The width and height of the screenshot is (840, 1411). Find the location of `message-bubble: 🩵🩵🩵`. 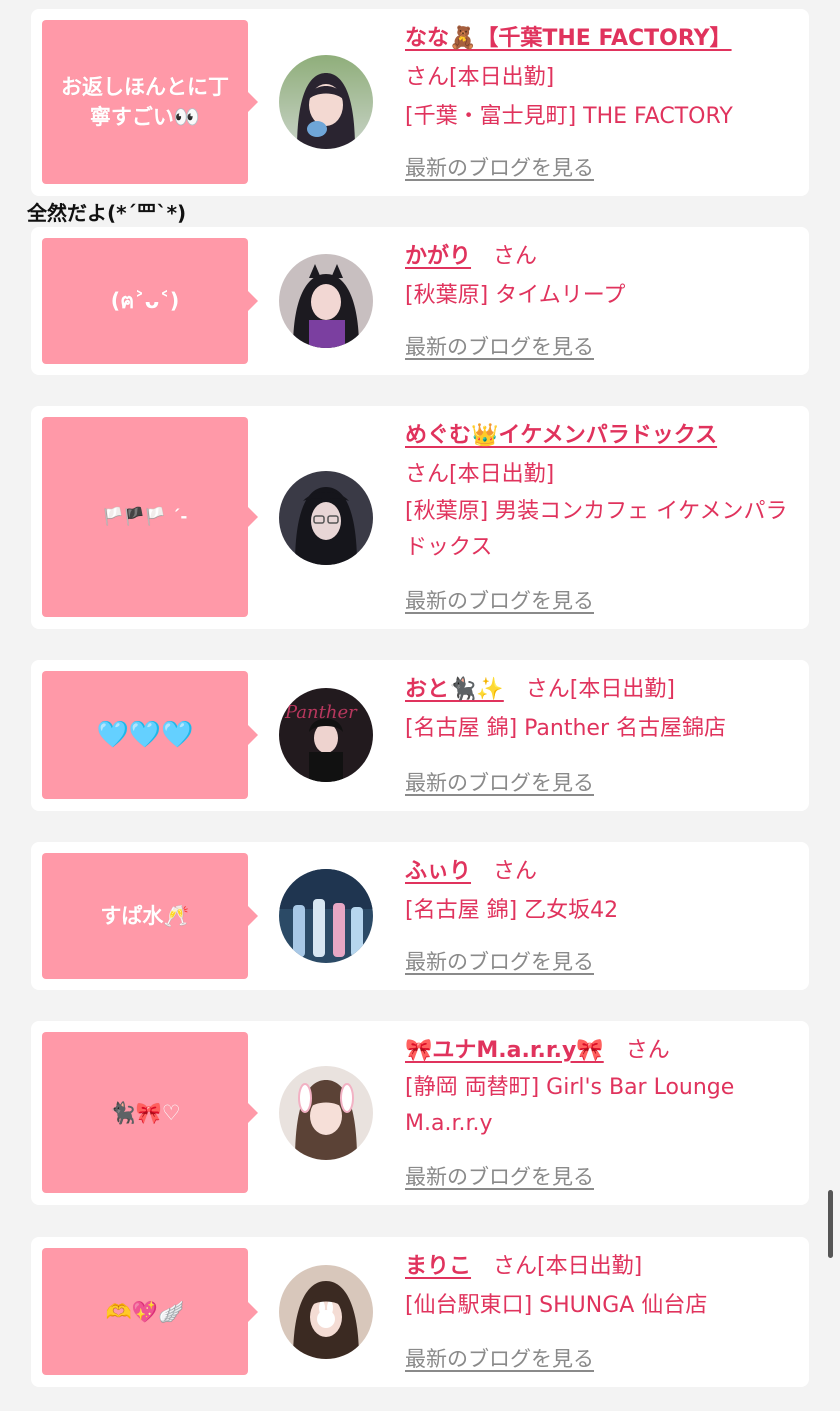

message-bubble: 🩵🩵🩵 is located at coordinates (150, 735).